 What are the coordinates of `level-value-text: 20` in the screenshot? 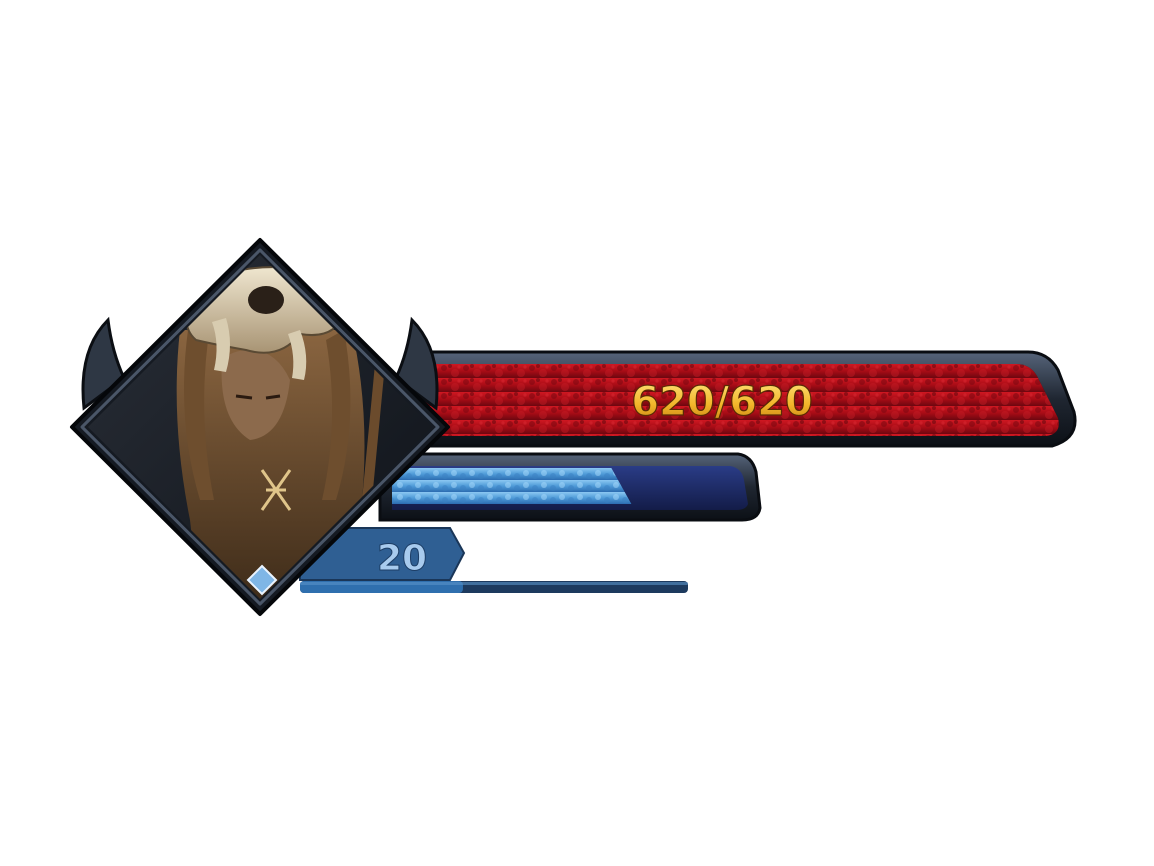 It's located at (402, 558).